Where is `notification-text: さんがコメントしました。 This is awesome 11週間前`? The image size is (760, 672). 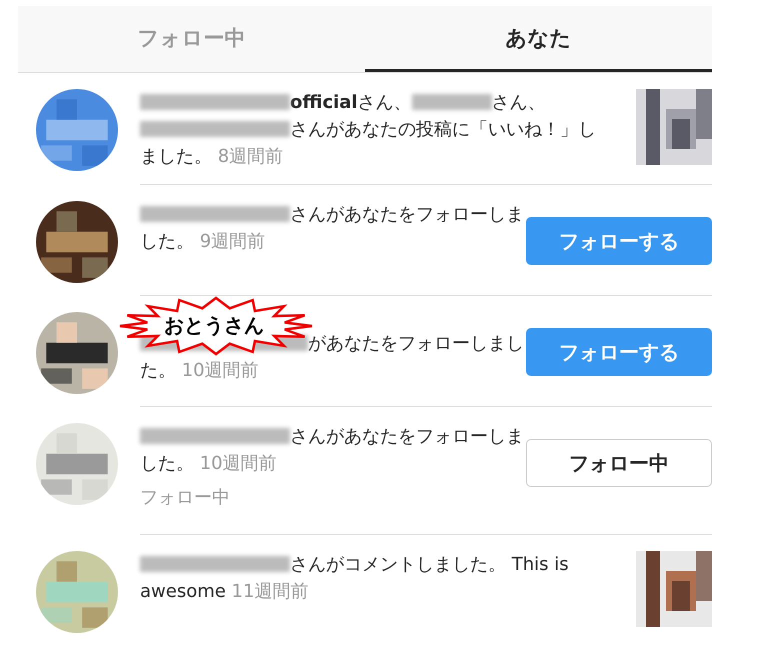 notification-text: さんがコメントしました。 This is awesome 11週間前 is located at coordinates (355, 578).